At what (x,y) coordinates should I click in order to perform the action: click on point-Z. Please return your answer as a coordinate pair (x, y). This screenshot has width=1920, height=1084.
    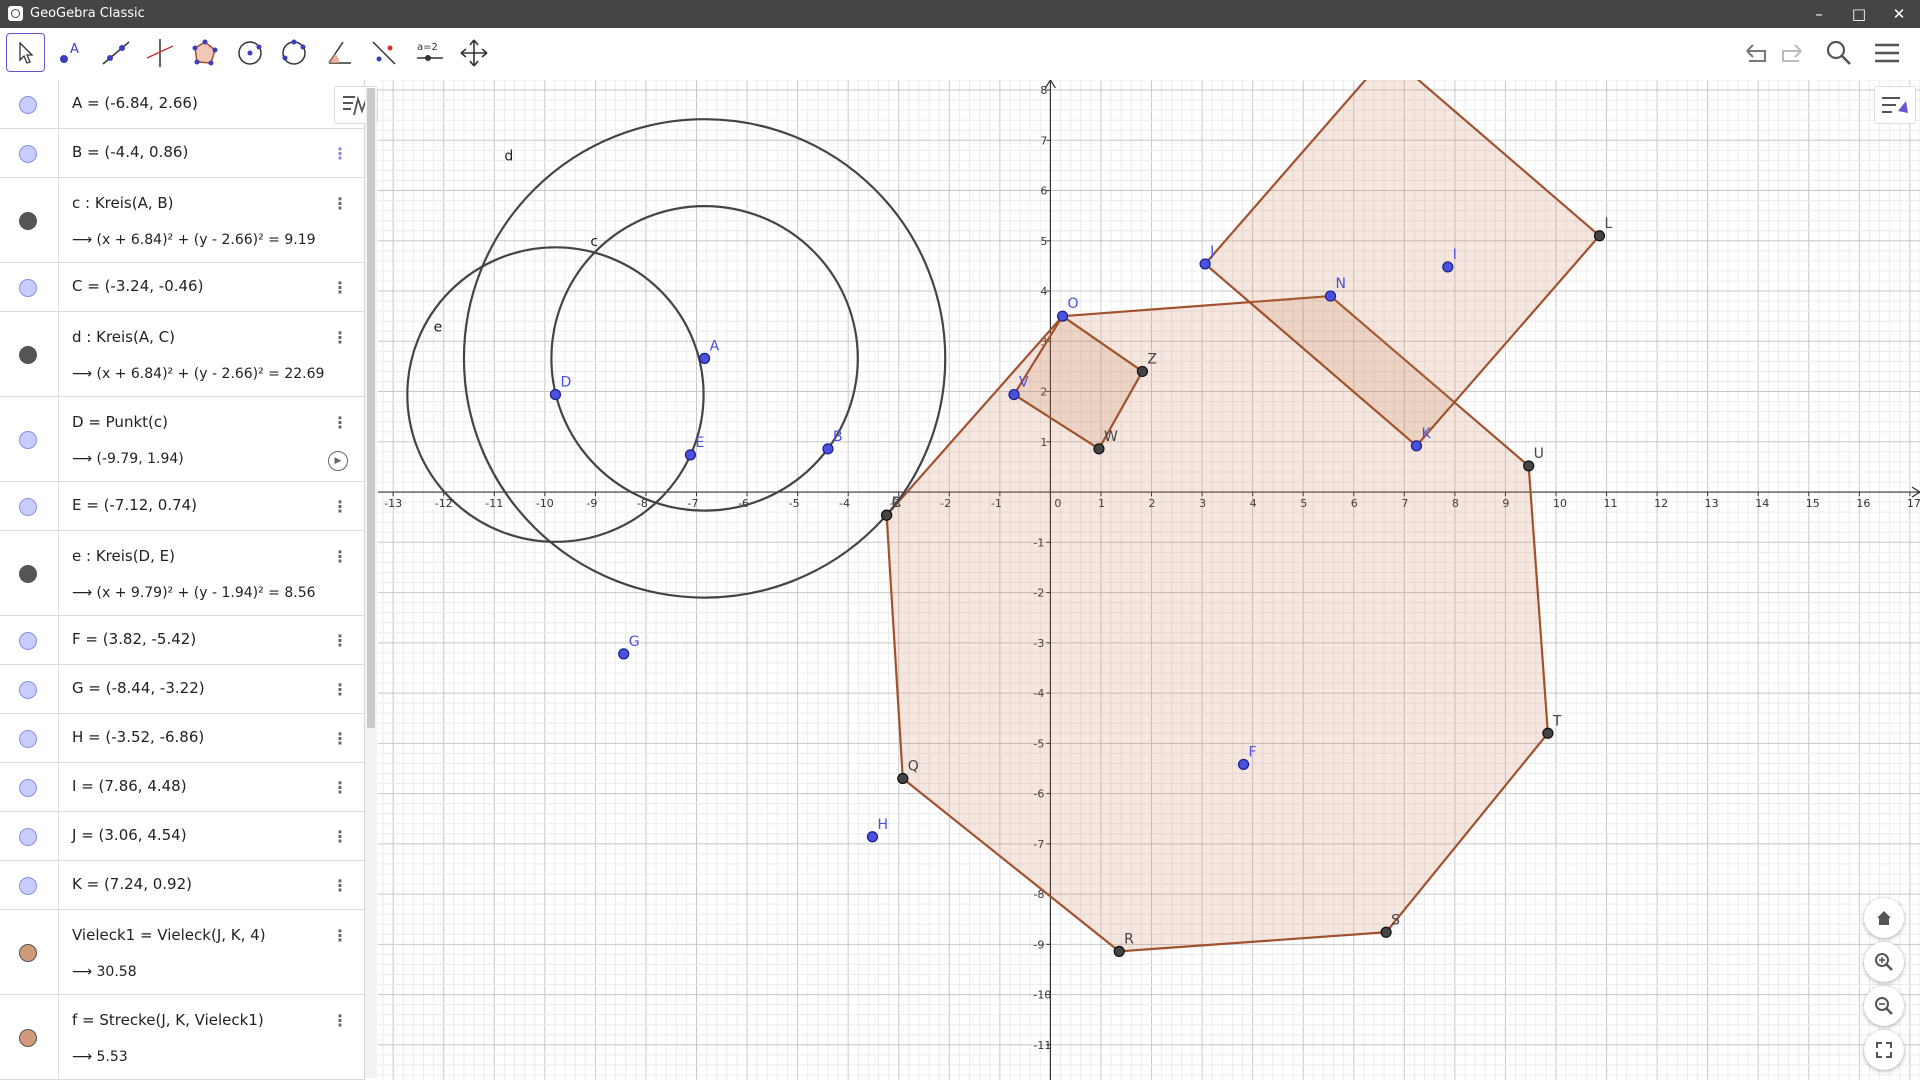
    Looking at the image, I should click on (1142, 371).